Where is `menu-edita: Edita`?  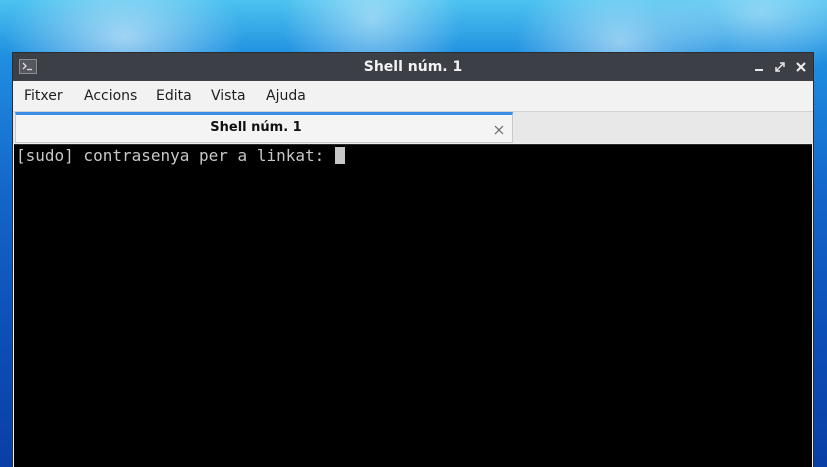
menu-edita: Edita is located at coordinates (174, 96).